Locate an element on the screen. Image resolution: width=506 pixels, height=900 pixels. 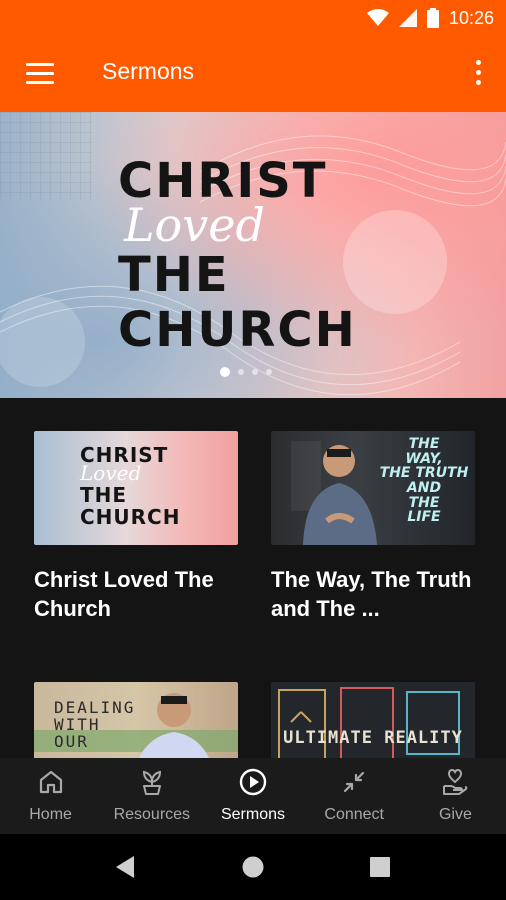
hero-line-4: CHURCH is located at coordinates (237, 330).